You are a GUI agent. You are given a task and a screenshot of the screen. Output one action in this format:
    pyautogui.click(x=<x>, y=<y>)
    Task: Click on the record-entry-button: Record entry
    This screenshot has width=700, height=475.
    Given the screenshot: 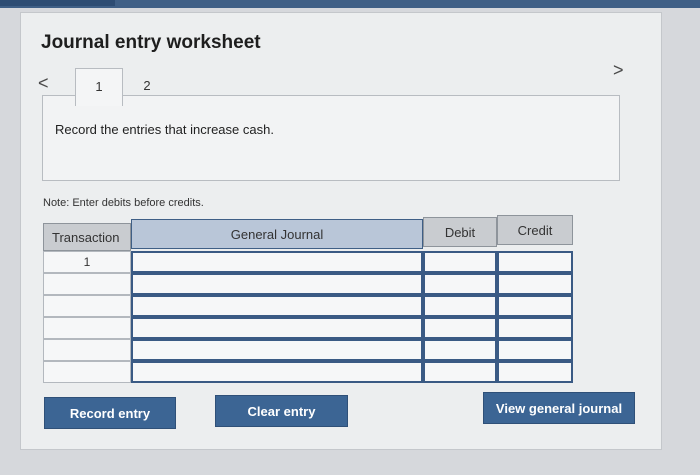 What is the action you would take?
    pyautogui.click(x=110, y=413)
    